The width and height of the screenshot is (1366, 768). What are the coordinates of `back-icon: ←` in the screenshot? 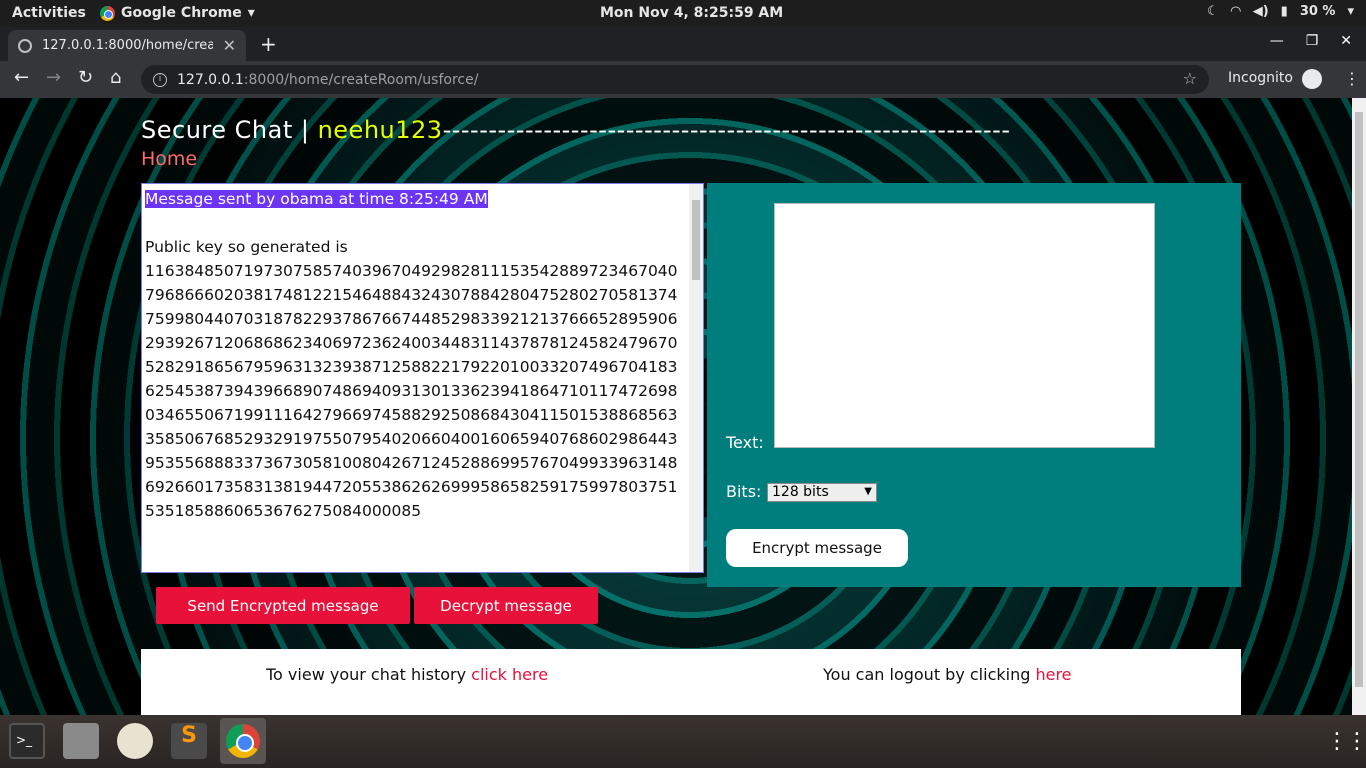 It's located at (21, 77).